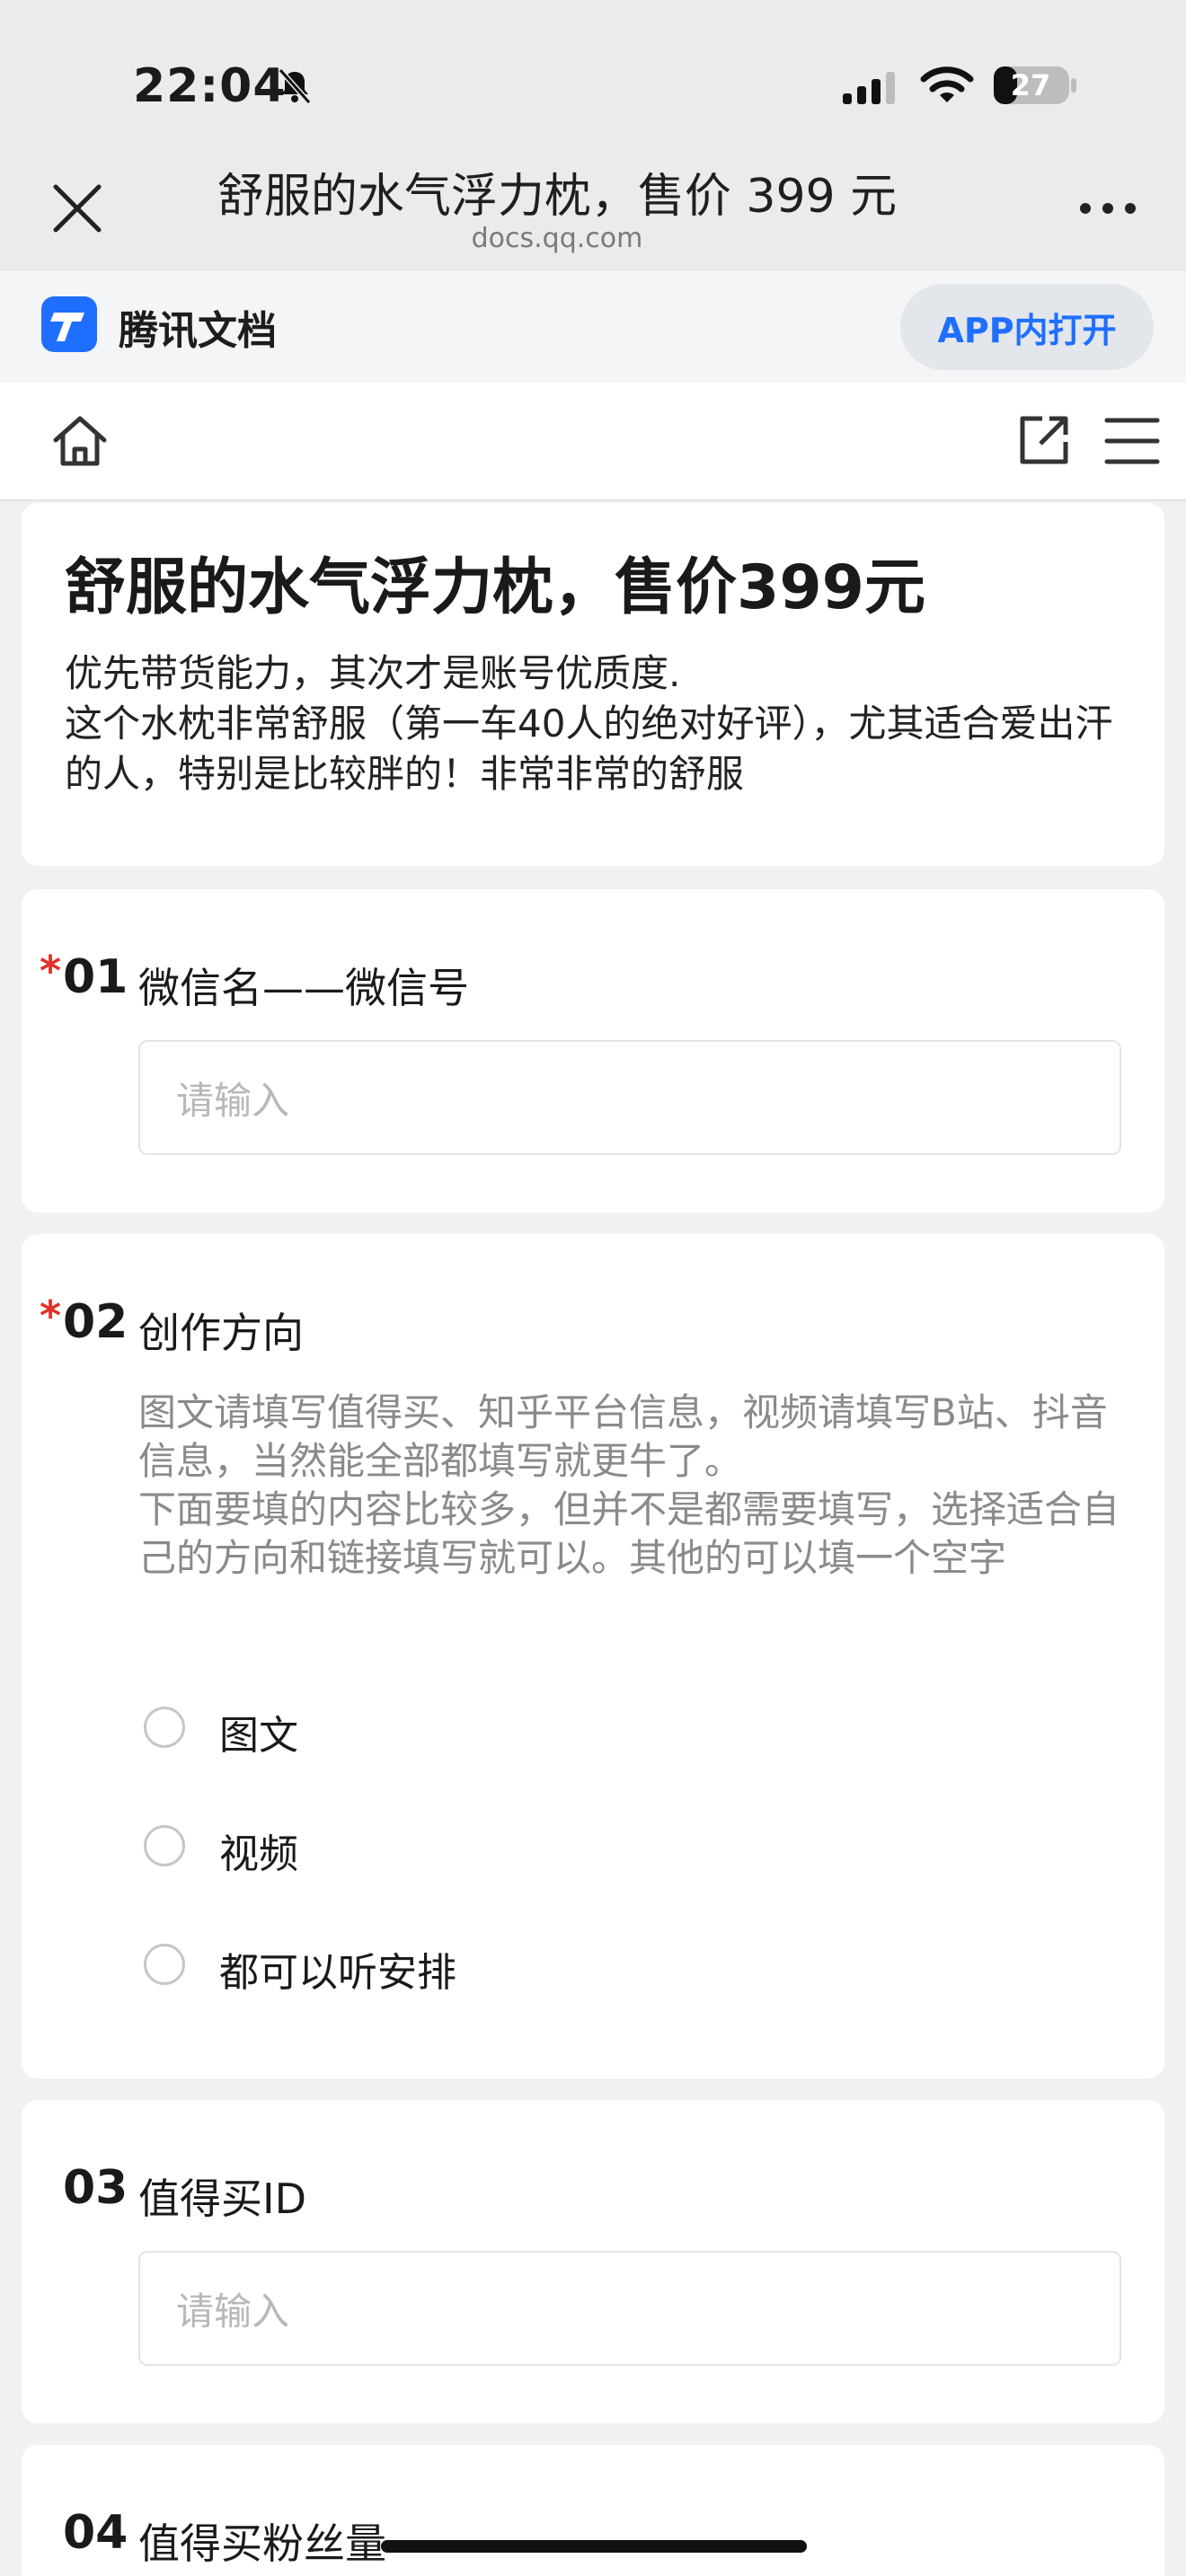  What do you see at coordinates (1030, 85) in the screenshot?
I see `battery-level: 27` at bounding box center [1030, 85].